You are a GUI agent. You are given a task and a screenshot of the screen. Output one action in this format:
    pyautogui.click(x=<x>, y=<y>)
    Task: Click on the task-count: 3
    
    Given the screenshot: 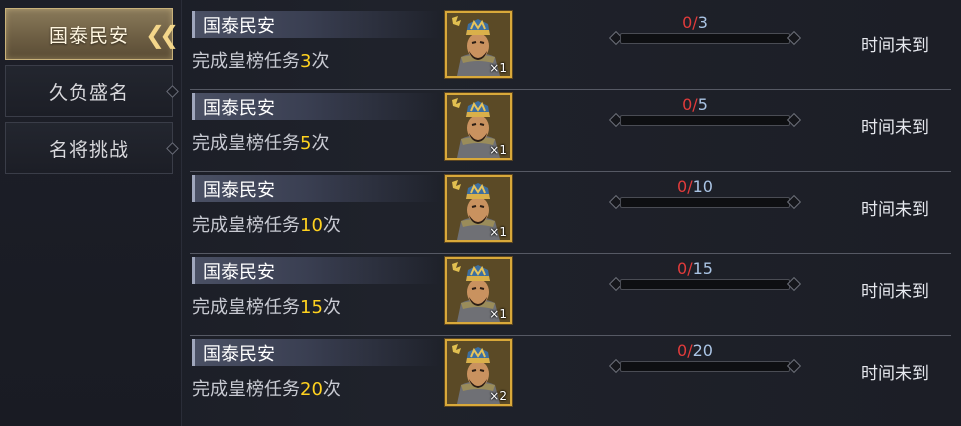 What is the action you would take?
    pyautogui.click(x=306, y=61)
    